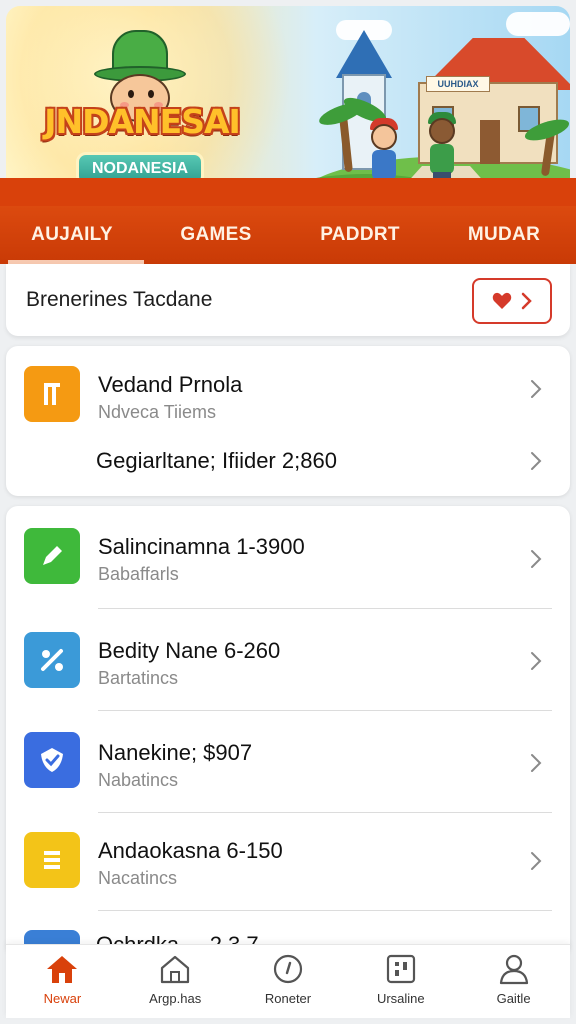 The height and width of the screenshot is (1024, 576). What do you see at coordinates (175, 969) in the screenshot?
I see `house-outline-icon` at bounding box center [175, 969].